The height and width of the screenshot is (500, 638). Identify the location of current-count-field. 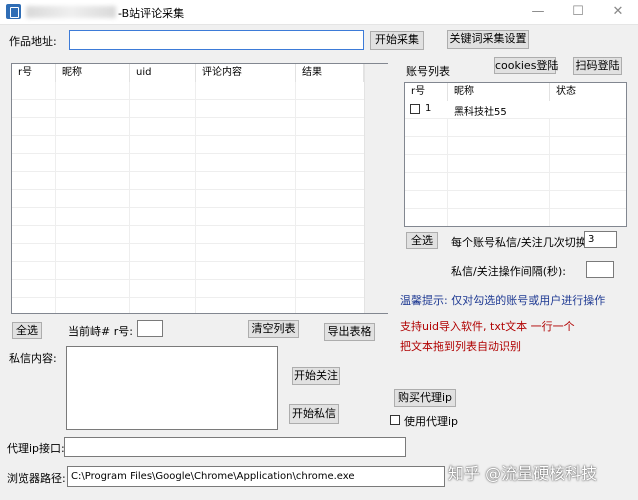
(150, 328).